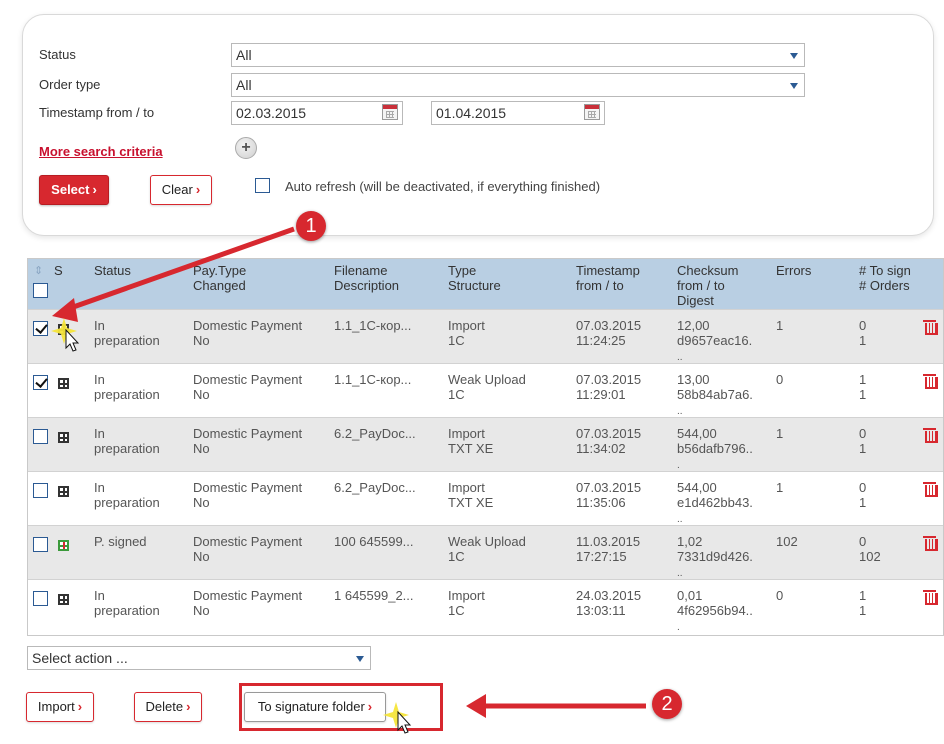 The width and height of the screenshot is (944, 744). Describe the element at coordinates (690, 541) in the screenshot. I see `cell-checksum-line1: 1,02` at that location.